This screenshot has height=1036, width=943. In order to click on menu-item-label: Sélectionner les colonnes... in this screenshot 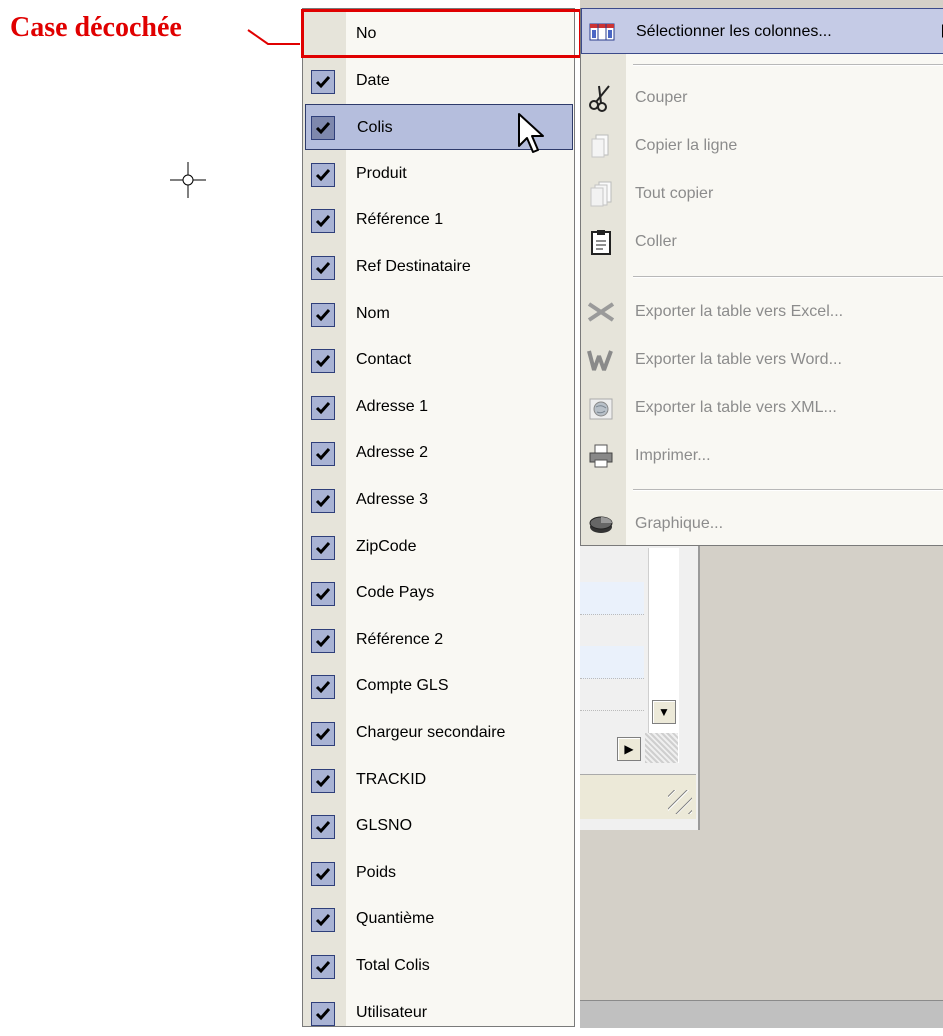, I will do `click(734, 31)`.